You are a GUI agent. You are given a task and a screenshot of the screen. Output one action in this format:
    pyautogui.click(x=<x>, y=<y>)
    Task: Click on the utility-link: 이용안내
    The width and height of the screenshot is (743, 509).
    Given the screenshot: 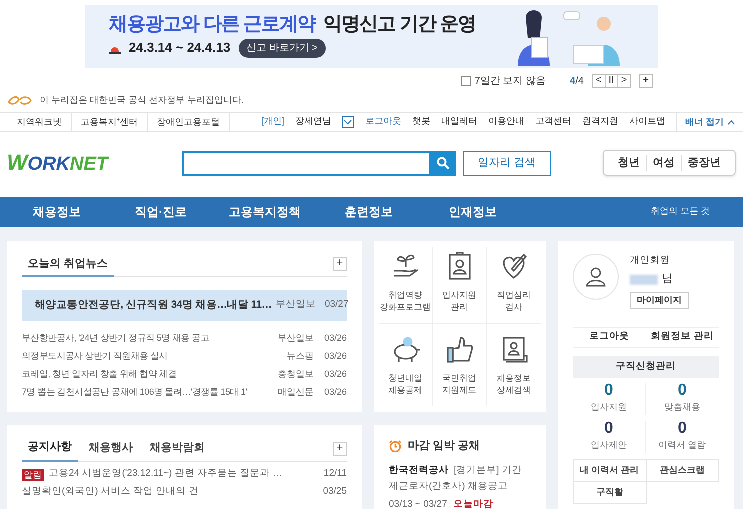 What is the action you would take?
    pyautogui.click(x=506, y=122)
    